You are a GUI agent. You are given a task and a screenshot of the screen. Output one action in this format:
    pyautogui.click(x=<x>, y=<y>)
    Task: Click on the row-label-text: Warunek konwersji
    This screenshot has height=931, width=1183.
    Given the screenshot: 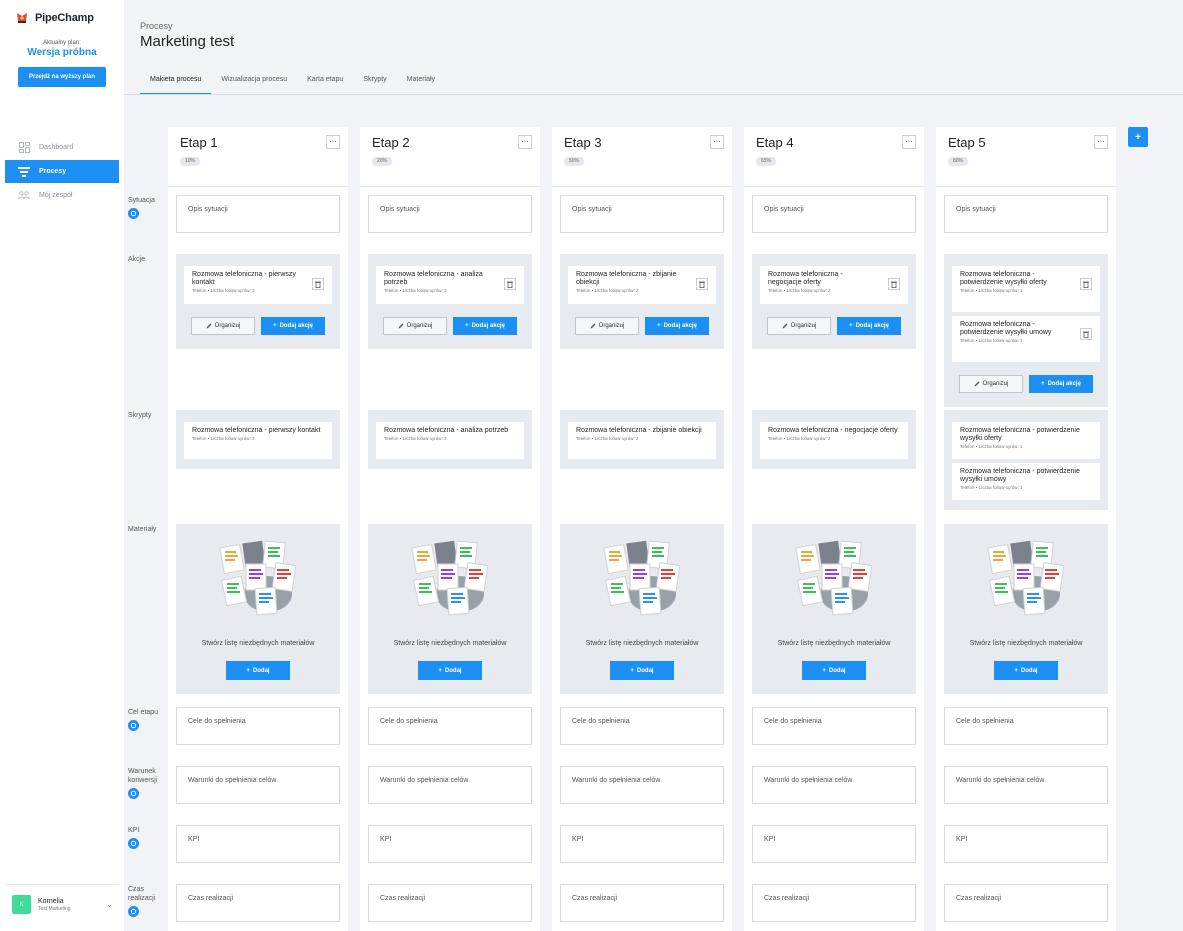 What is the action you would take?
    pyautogui.click(x=143, y=776)
    